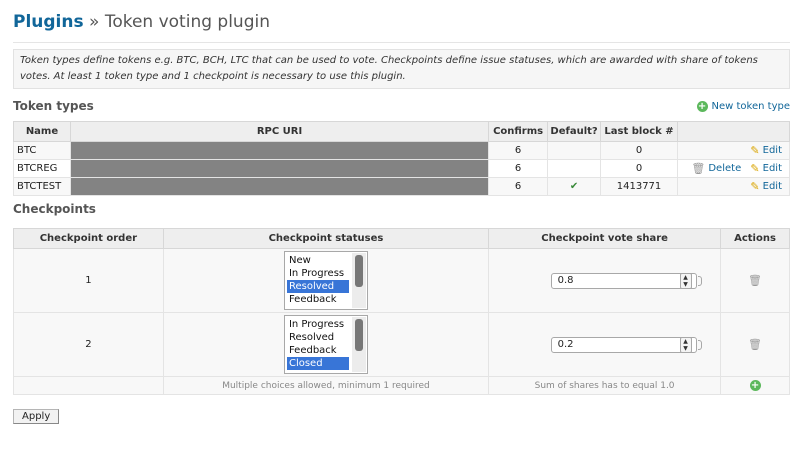 Image resolution: width=800 pixels, height=450 pixels. I want to click on token-name: BTC, so click(42, 150).